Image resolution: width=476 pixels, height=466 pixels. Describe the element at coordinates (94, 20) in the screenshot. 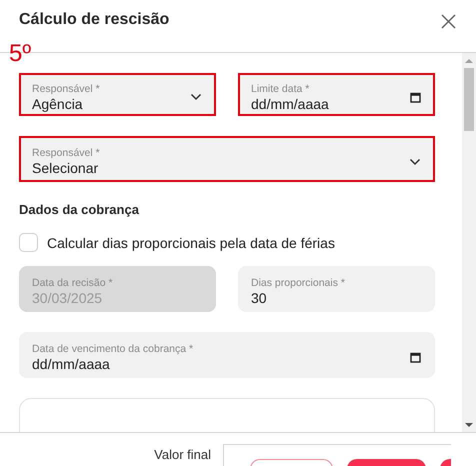

I see `dialog-title: Cálculo de rescisão` at that location.